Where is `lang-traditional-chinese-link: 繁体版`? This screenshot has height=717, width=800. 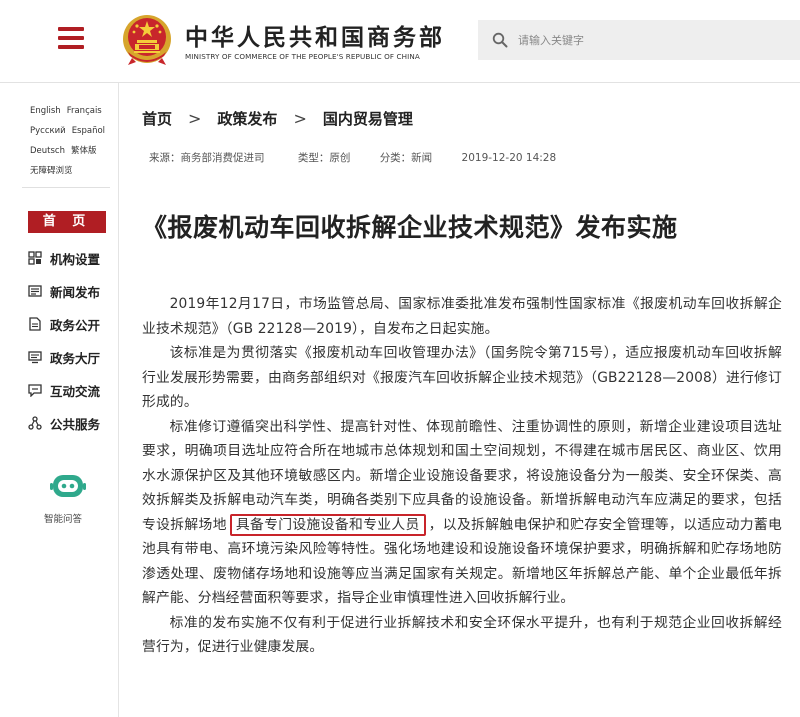
lang-traditional-chinese-link: 繁体版 is located at coordinates (84, 151).